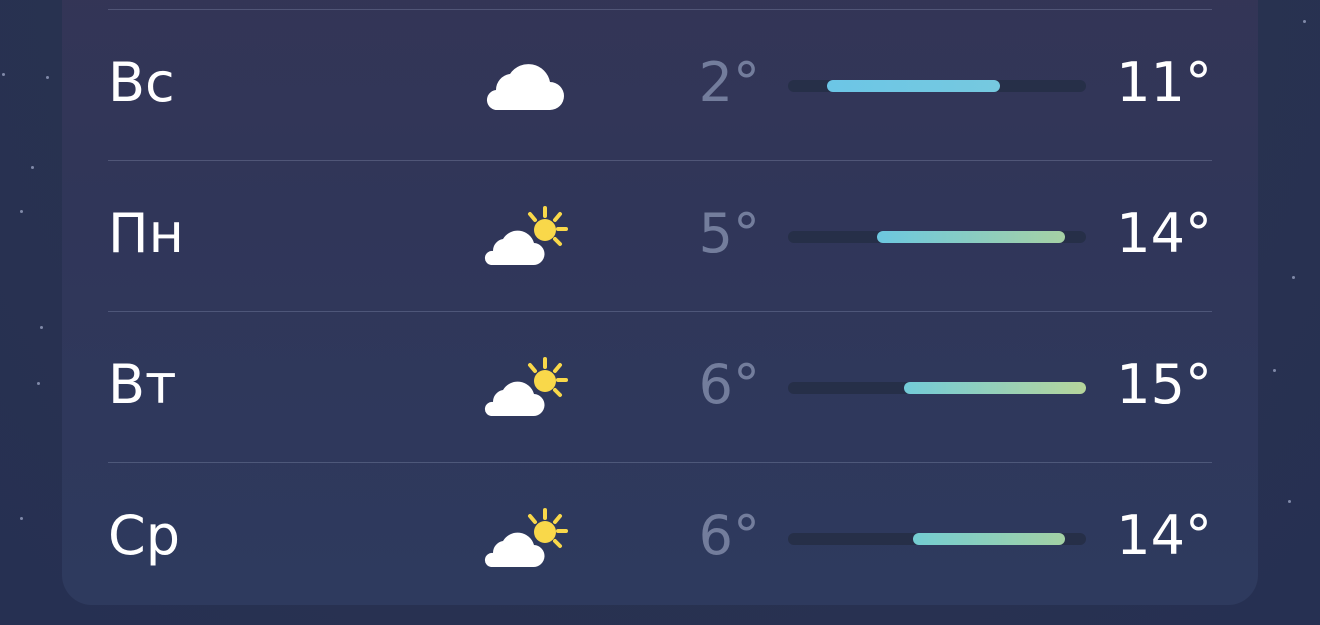  Describe the element at coordinates (146, 233) in the screenshot. I see `day-label: Пн` at that location.